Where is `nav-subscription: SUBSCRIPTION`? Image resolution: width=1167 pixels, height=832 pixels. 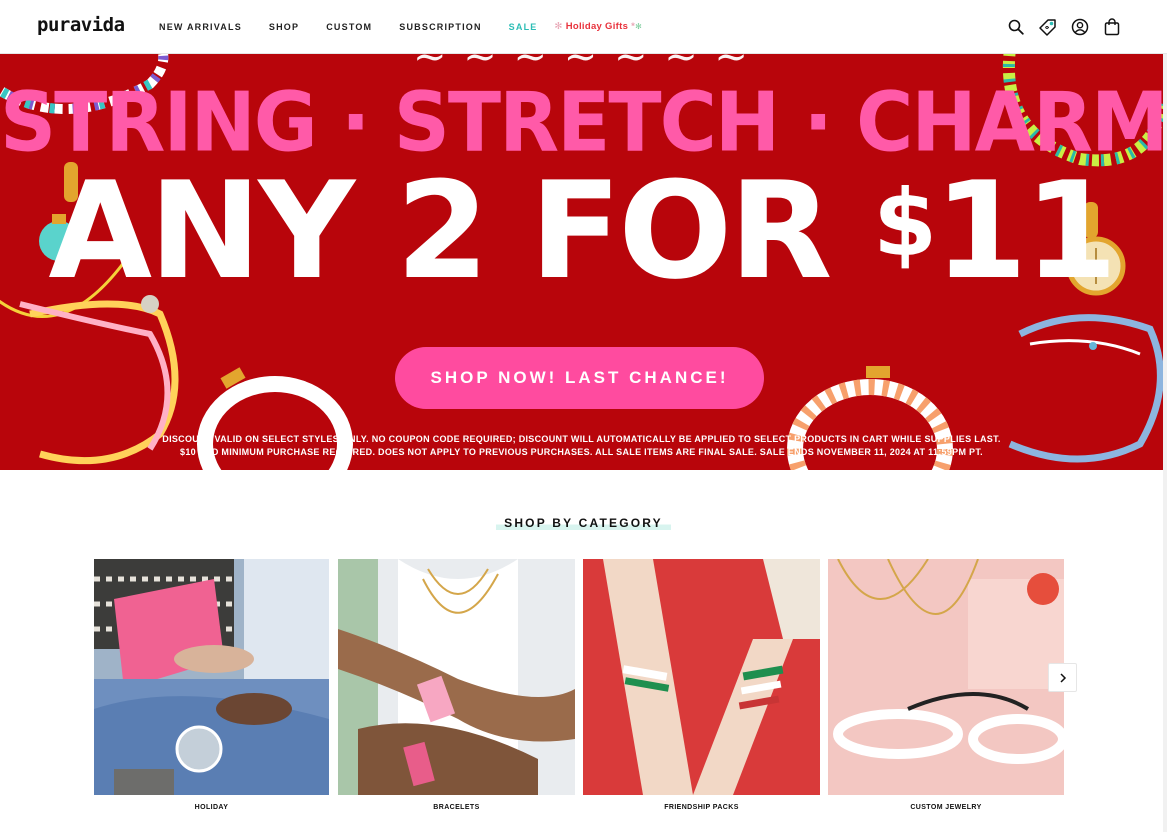
nav-subscription: SUBSCRIPTION is located at coordinates (440, 27).